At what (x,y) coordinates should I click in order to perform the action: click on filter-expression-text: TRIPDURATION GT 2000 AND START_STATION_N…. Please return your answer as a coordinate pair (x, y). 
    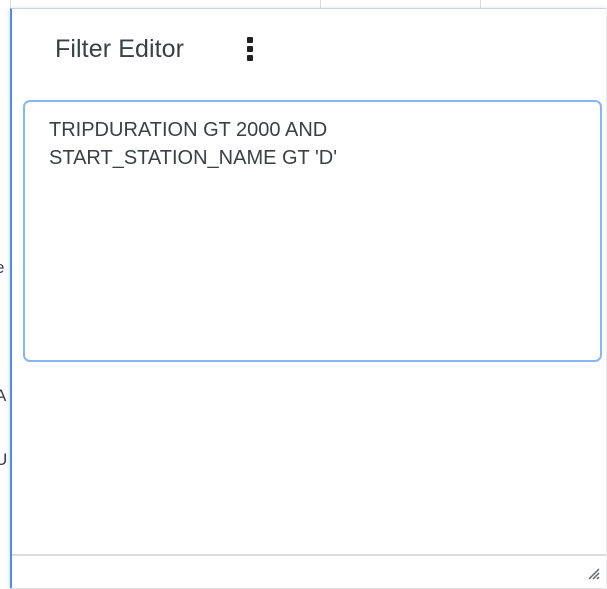
    Looking at the image, I should click on (314, 144).